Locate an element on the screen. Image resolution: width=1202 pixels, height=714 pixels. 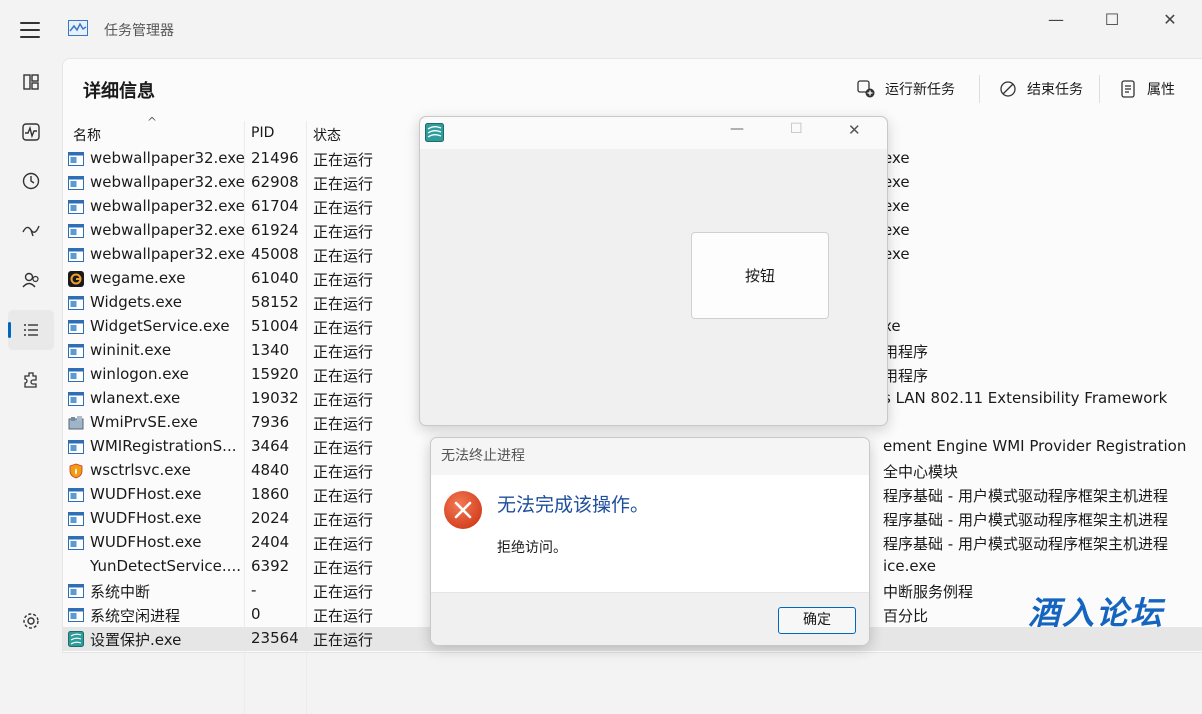
details-icon is located at coordinates (31, 330).